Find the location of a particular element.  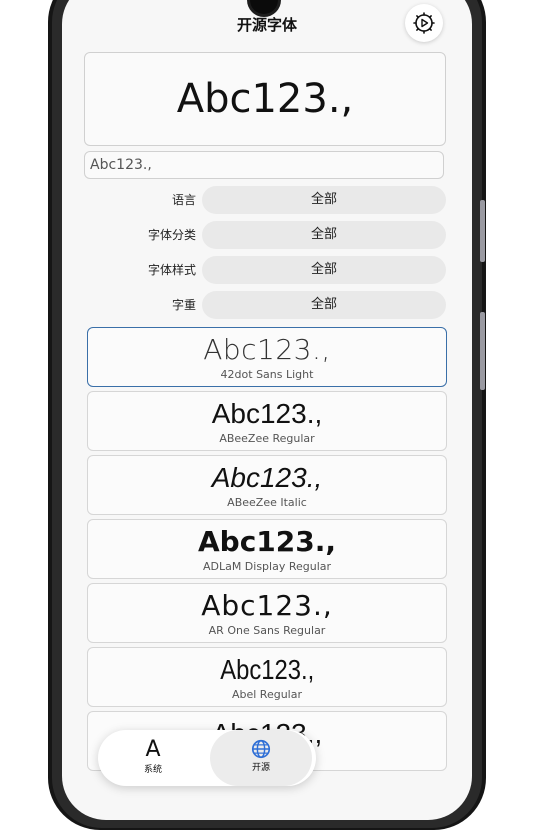

font-name: ABeeZee Regular is located at coordinates (267, 438).